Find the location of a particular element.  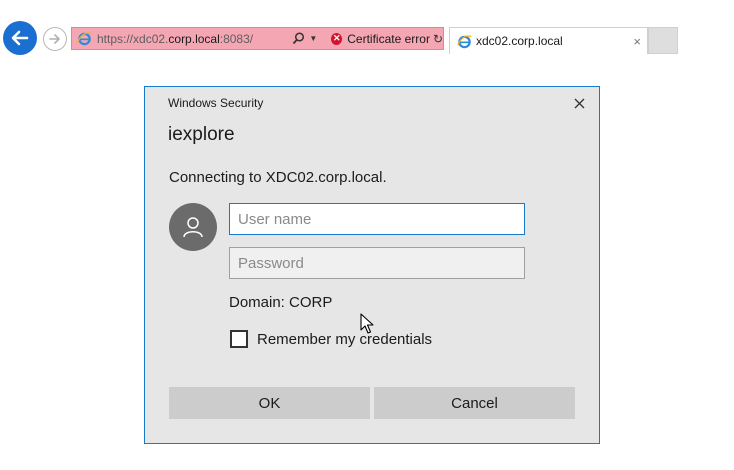

arrow-right-icon is located at coordinates (54, 39).